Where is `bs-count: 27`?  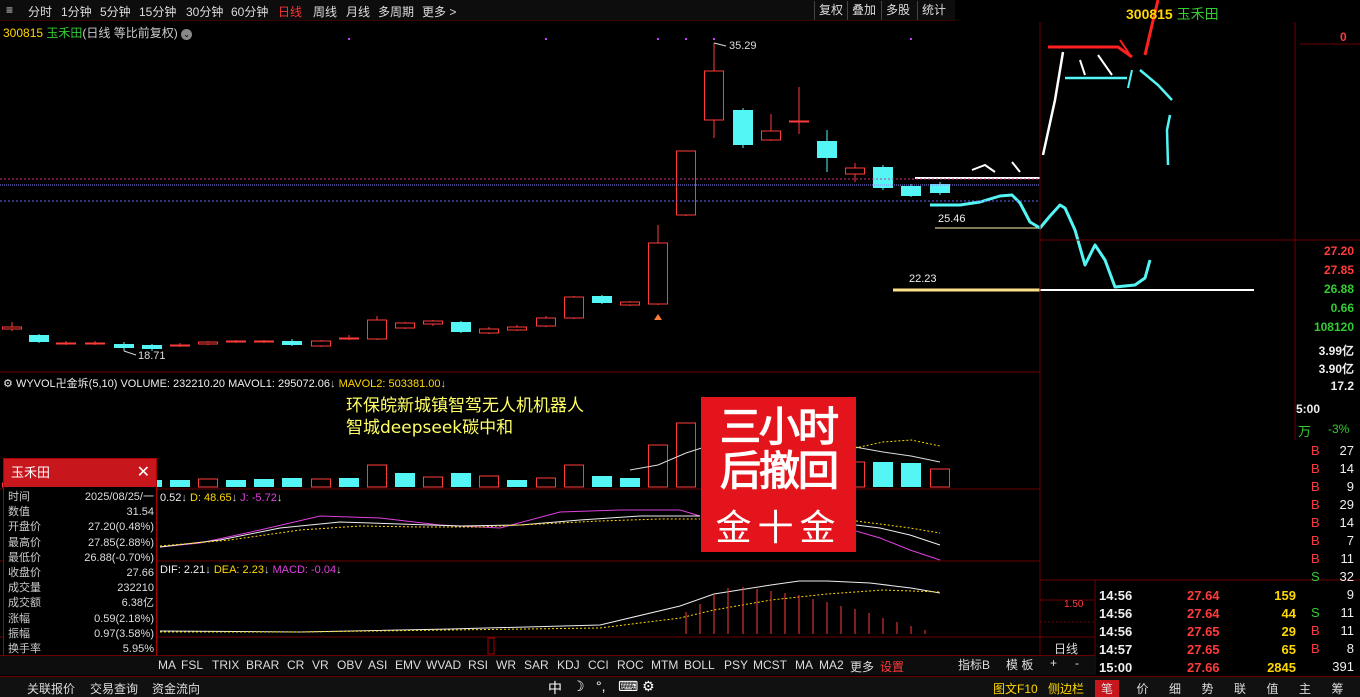 bs-count: 27 is located at coordinates (1346, 450).